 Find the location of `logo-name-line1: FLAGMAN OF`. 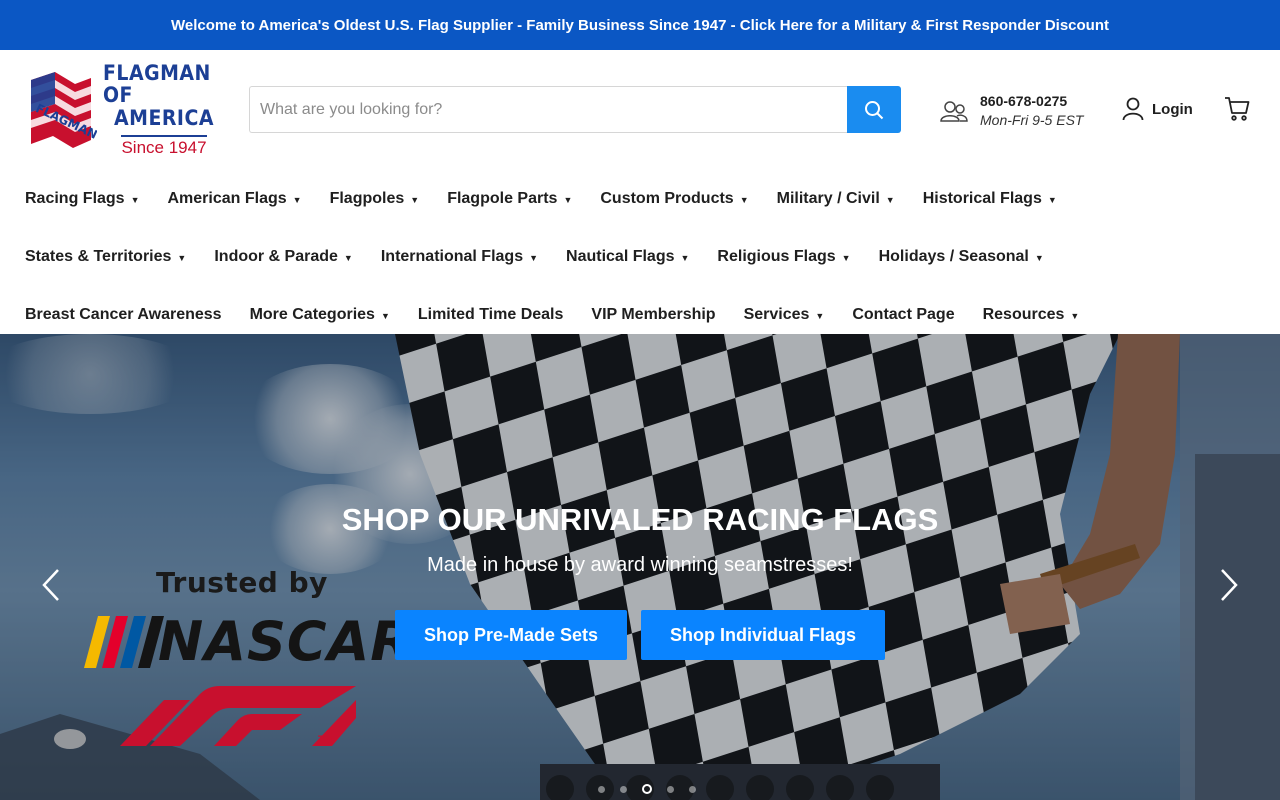

logo-name-line1: FLAGMAN OF is located at coordinates (157, 84).